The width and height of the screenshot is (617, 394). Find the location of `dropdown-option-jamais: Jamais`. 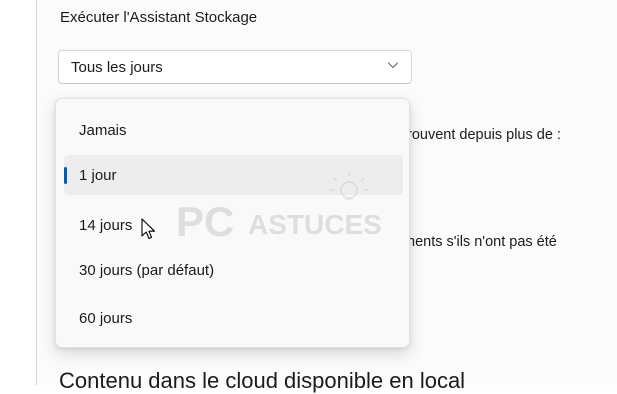

dropdown-option-jamais: Jamais is located at coordinates (233, 130).